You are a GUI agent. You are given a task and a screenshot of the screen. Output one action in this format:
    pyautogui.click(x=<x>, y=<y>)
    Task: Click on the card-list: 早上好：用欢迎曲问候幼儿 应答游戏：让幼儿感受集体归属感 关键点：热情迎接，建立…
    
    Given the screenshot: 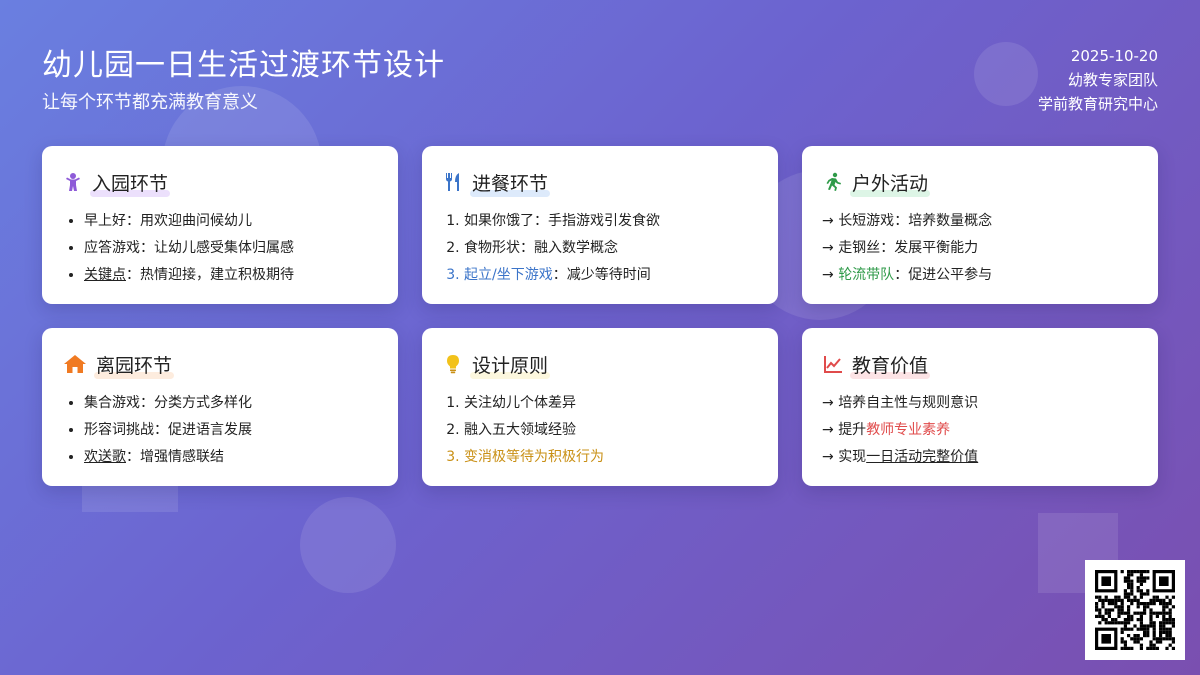 What is the action you would take?
    pyautogui.click(x=220, y=248)
    